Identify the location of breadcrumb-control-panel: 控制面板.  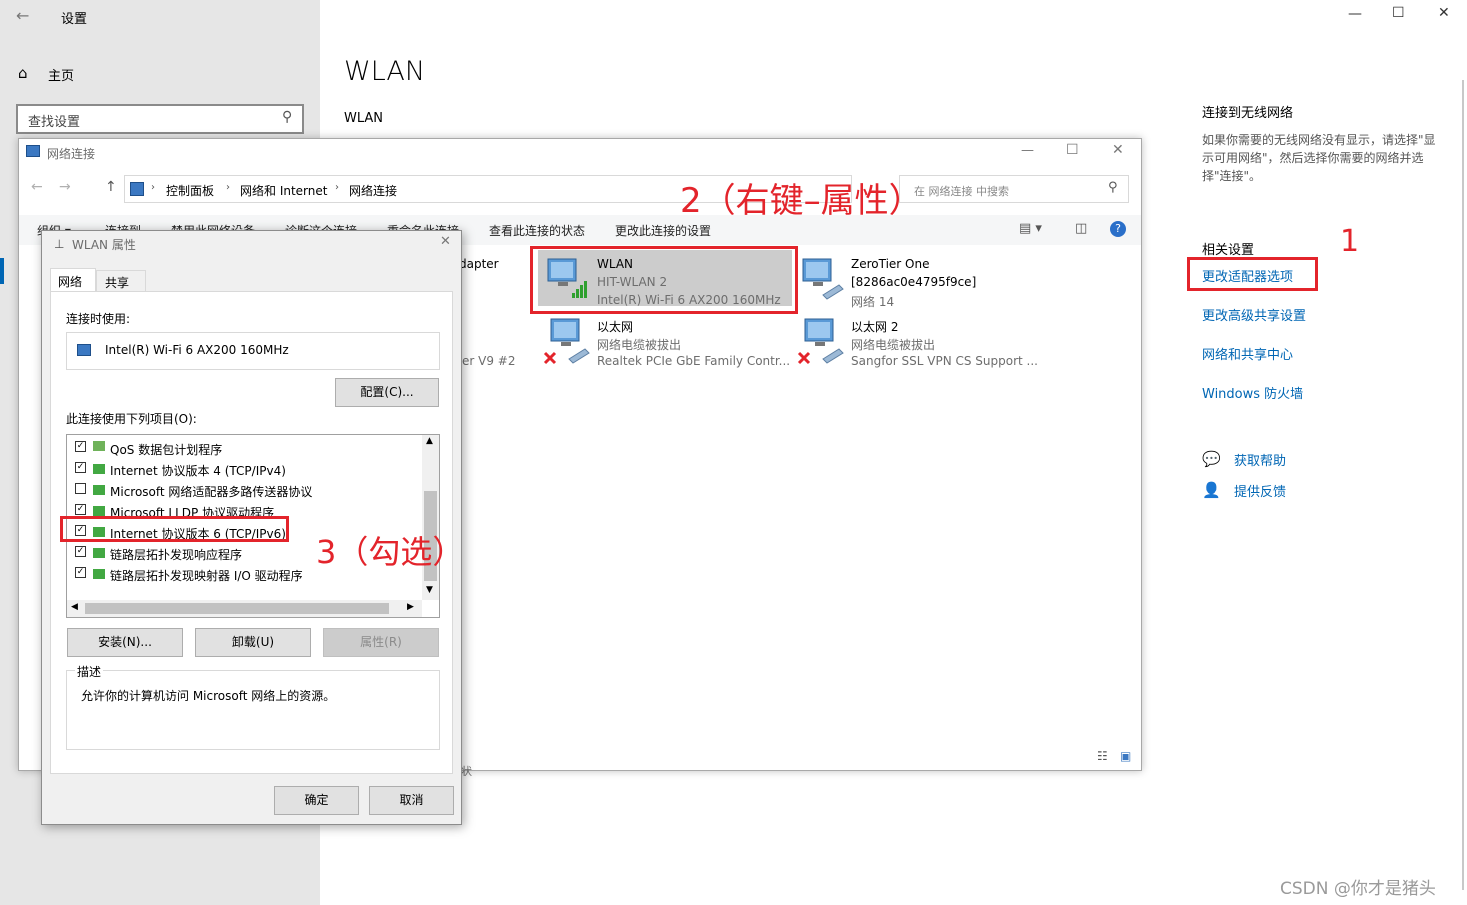
(190, 190).